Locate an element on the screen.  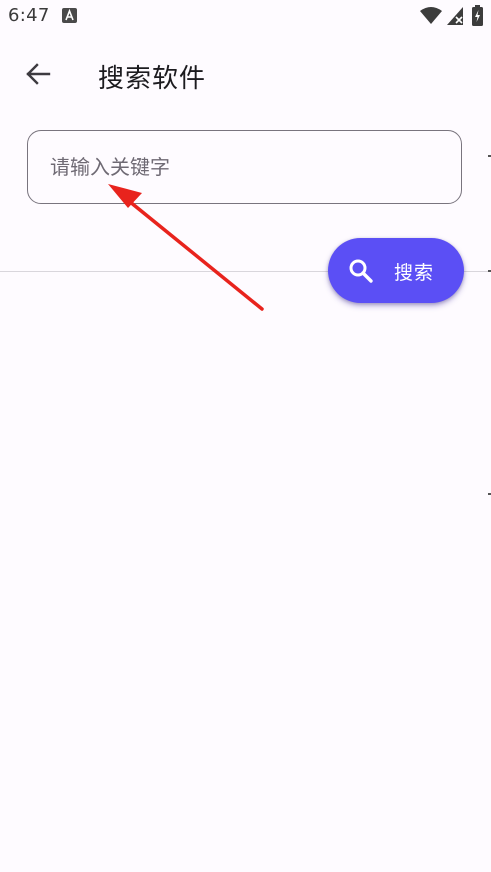
signal-no-service-icon is located at coordinates (455, 18).